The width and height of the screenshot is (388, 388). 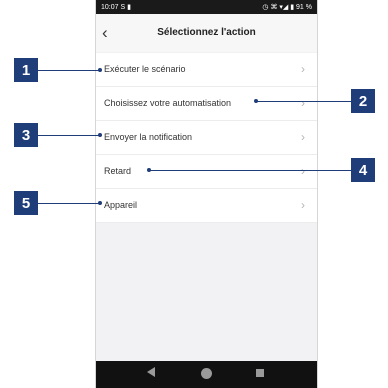 I want to click on list-item-choose-automation: Choisissez votre automatisation ›, so click(x=206, y=104).